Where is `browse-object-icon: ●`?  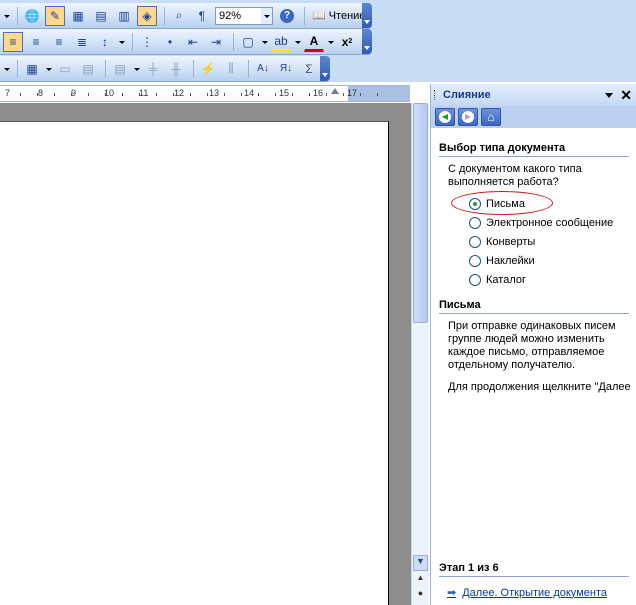
browse-object-icon: ● is located at coordinates (420, 595).